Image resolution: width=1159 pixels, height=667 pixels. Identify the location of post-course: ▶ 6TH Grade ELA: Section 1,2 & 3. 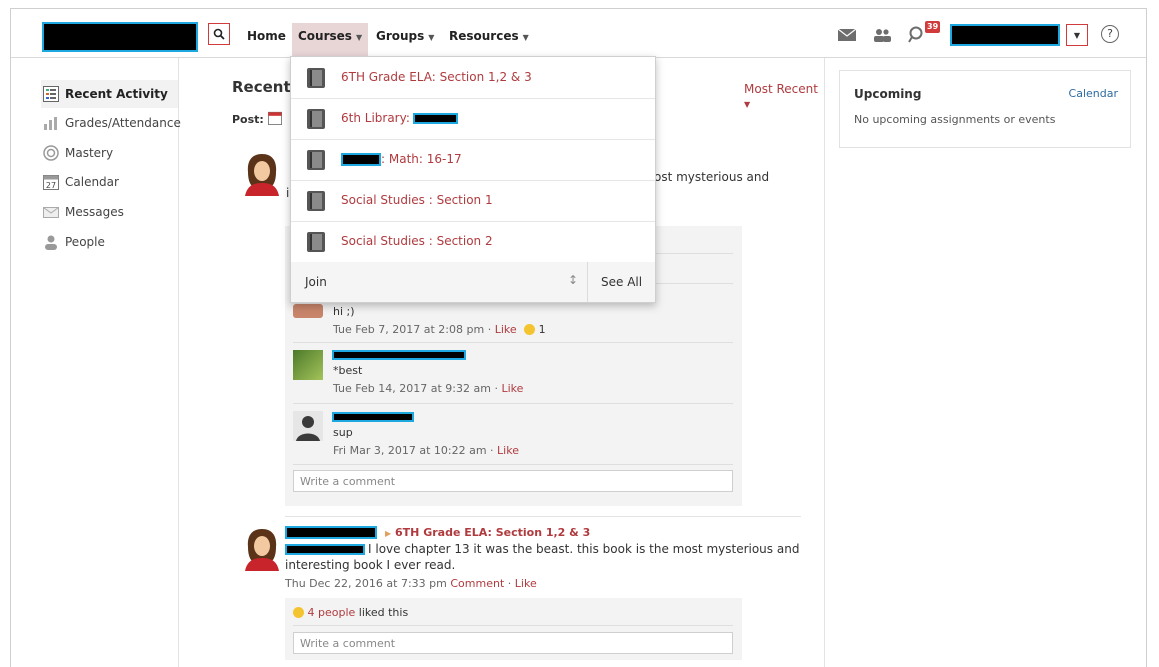
(487, 532).